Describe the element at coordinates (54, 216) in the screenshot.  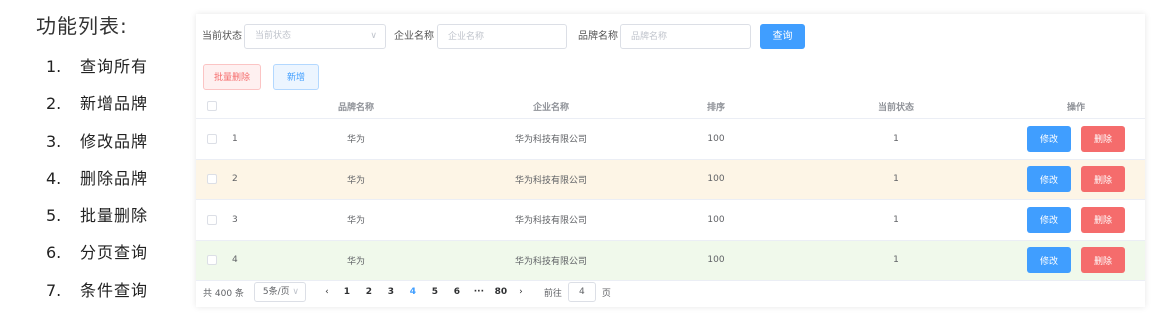
I see `feature-number: 5.` at that location.